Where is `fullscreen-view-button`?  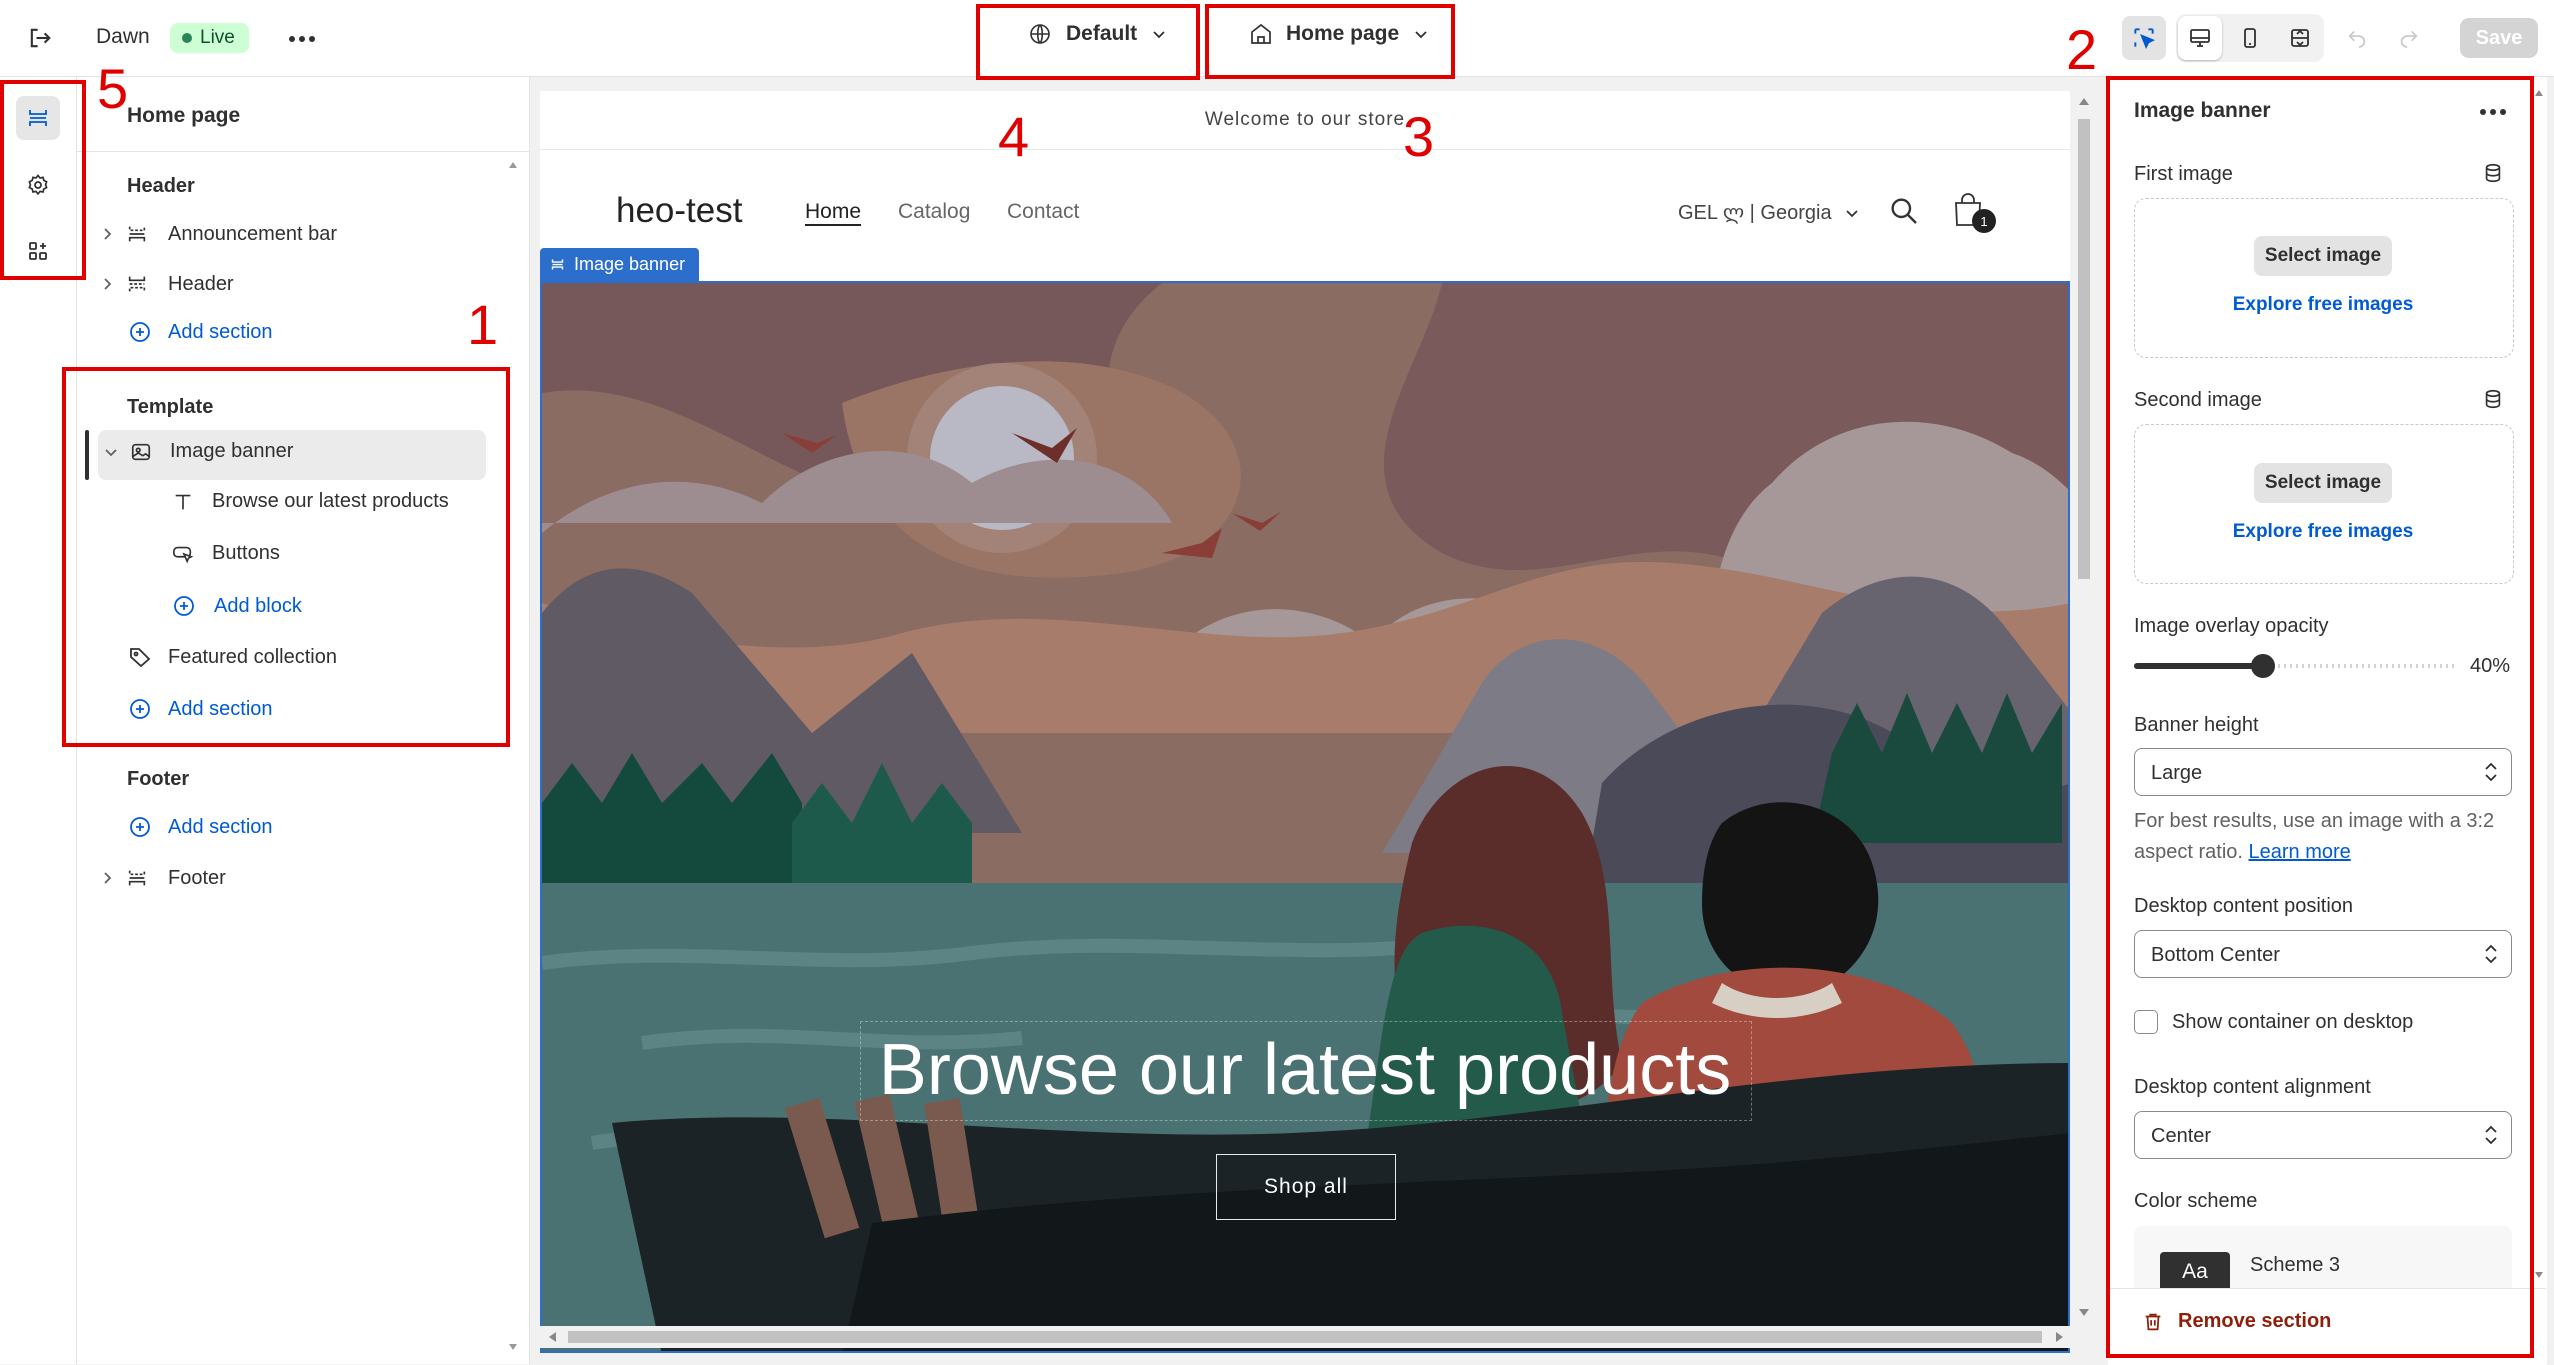
fullscreen-view-button is located at coordinates (2300, 38).